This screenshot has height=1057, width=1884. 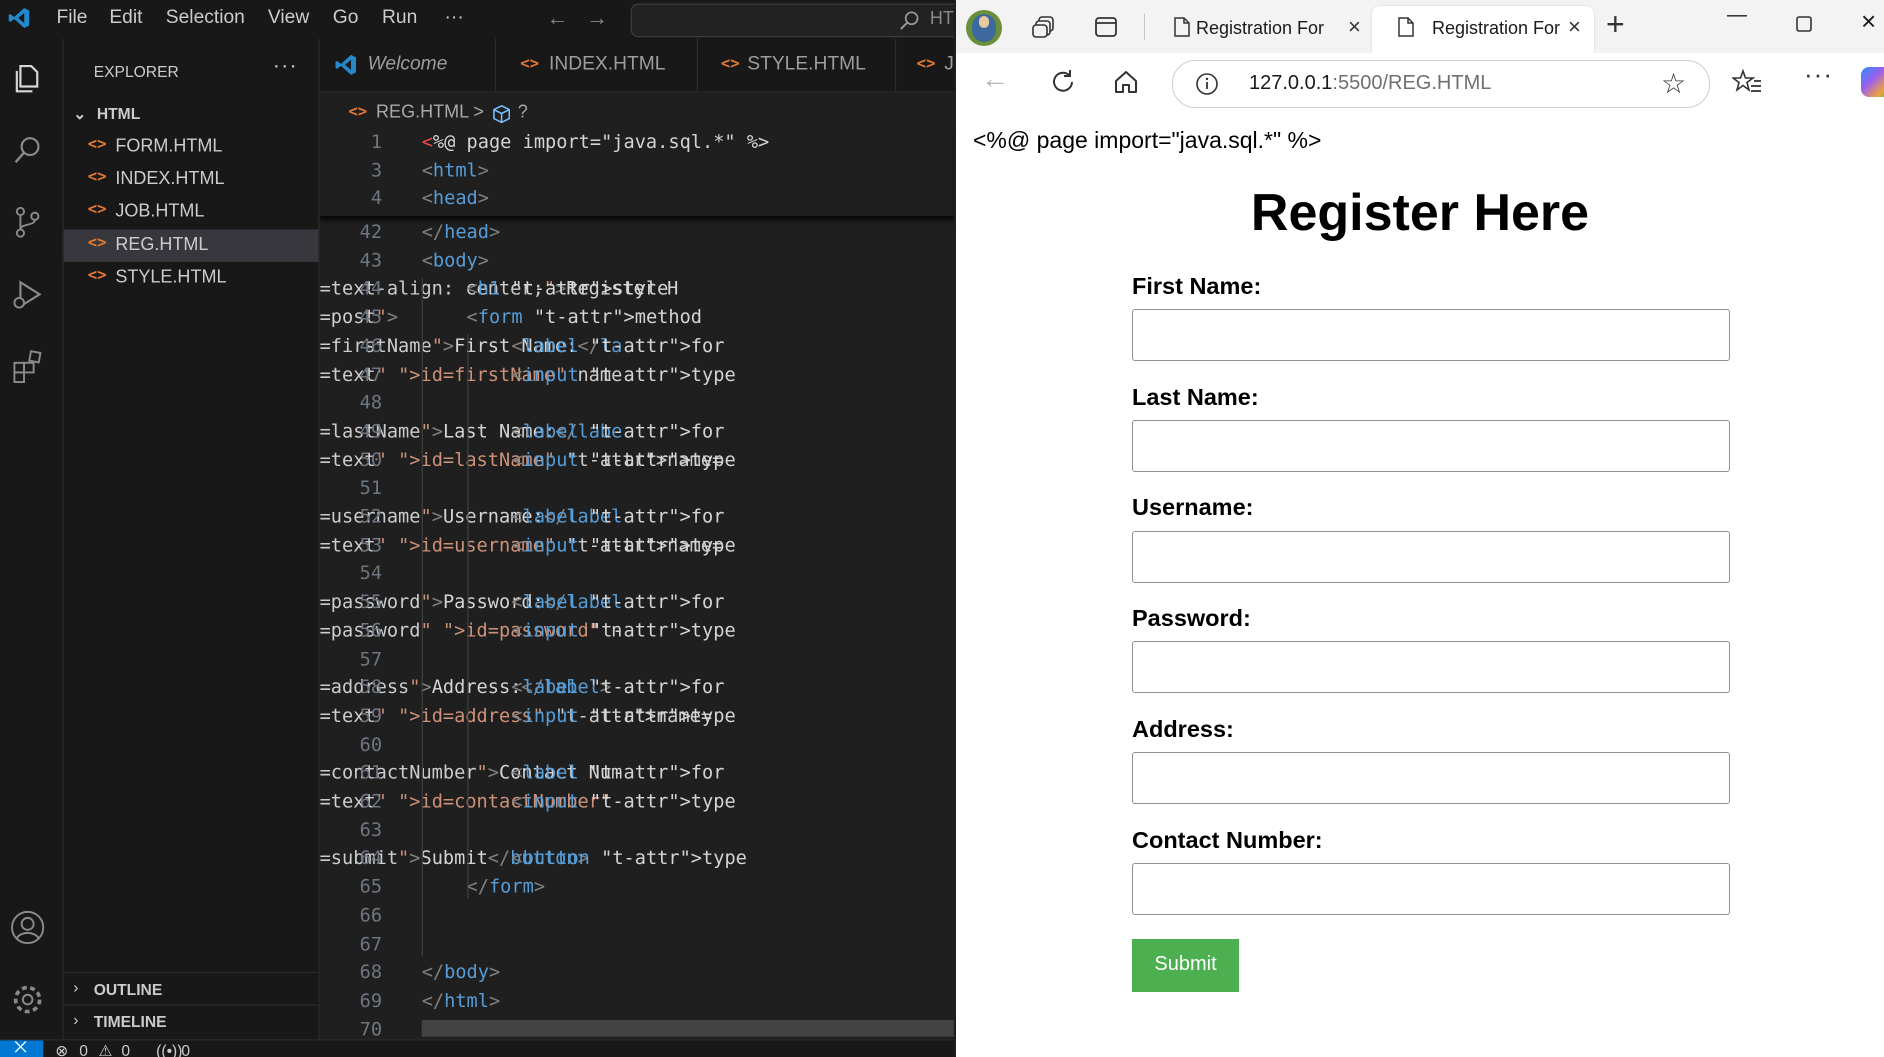 I want to click on menu-go: Go, so click(x=346, y=18).